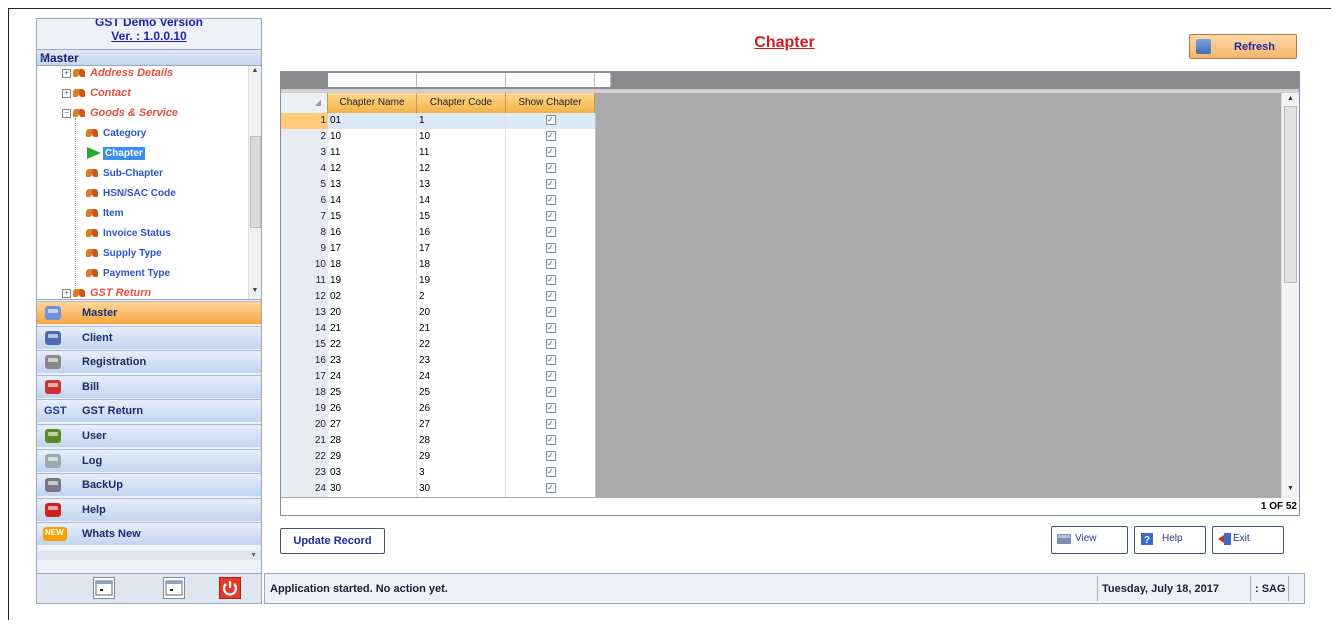  Describe the element at coordinates (461, 345) in the screenshot. I see `cell-chapter-code: 22` at that location.